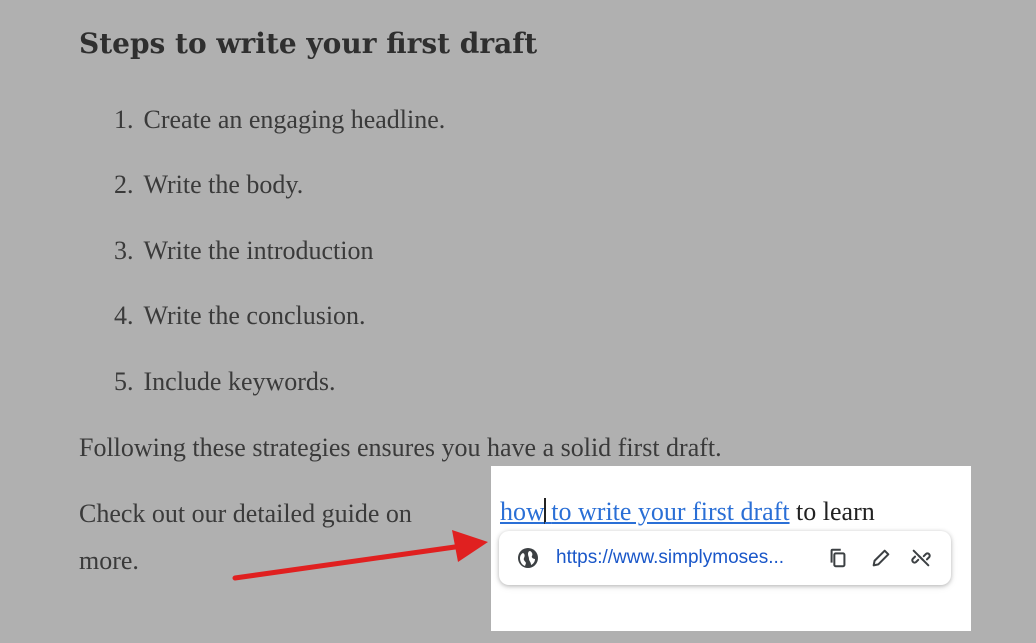 This screenshot has width=1036, height=643. What do you see at coordinates (109, 560) in the screenshot?
I see `paragraph-guide-suffix: more.` at bounding box center [109, 560].